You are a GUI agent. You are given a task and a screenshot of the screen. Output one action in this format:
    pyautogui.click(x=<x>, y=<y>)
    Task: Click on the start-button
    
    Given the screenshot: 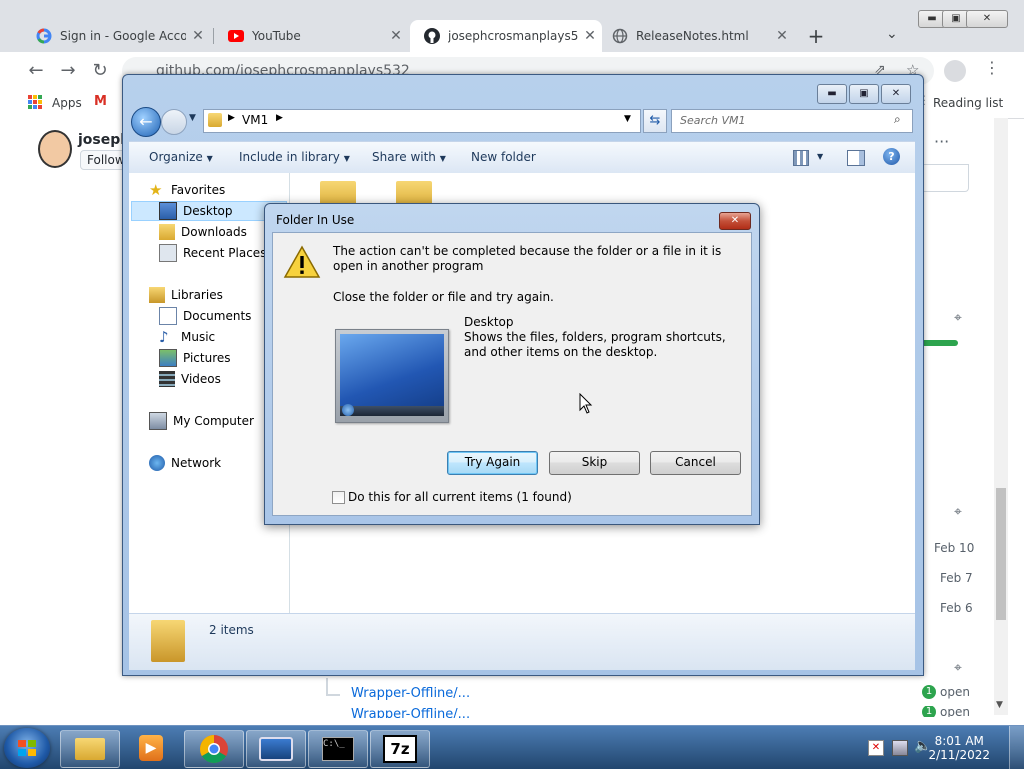 What is the action you would take?
    pyautogui.click(x=27, y=748)
    